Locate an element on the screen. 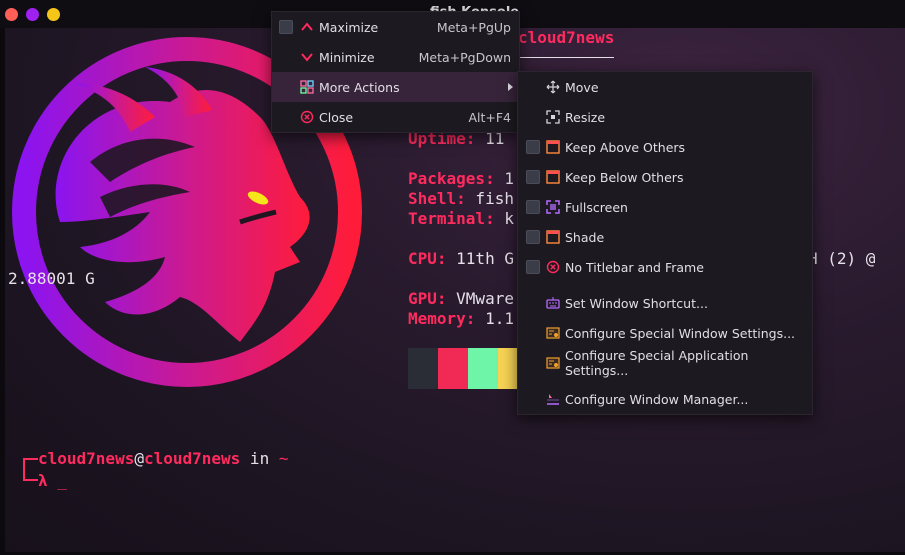 Image resolution: width=905 pixels, height=555 pixels. neofetch-shell: Shell: fish is located at coordinates (461, 198).